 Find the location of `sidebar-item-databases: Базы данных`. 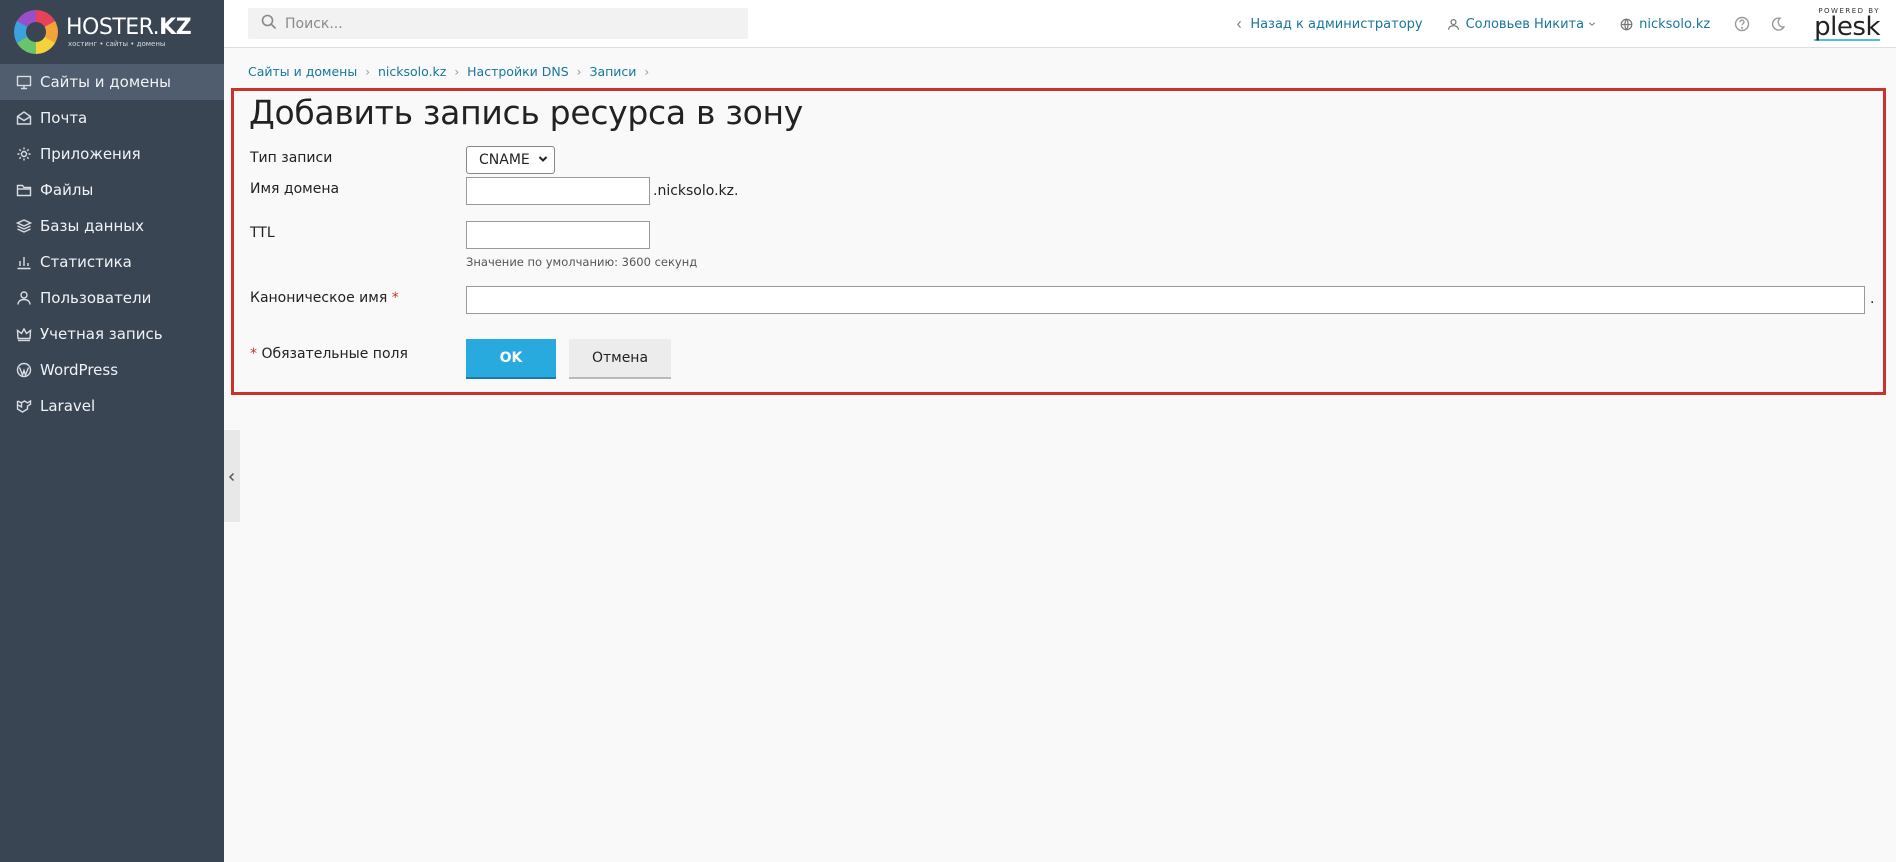

sidebar-item-databases: Базы данных is located at coordinates (112, 226).